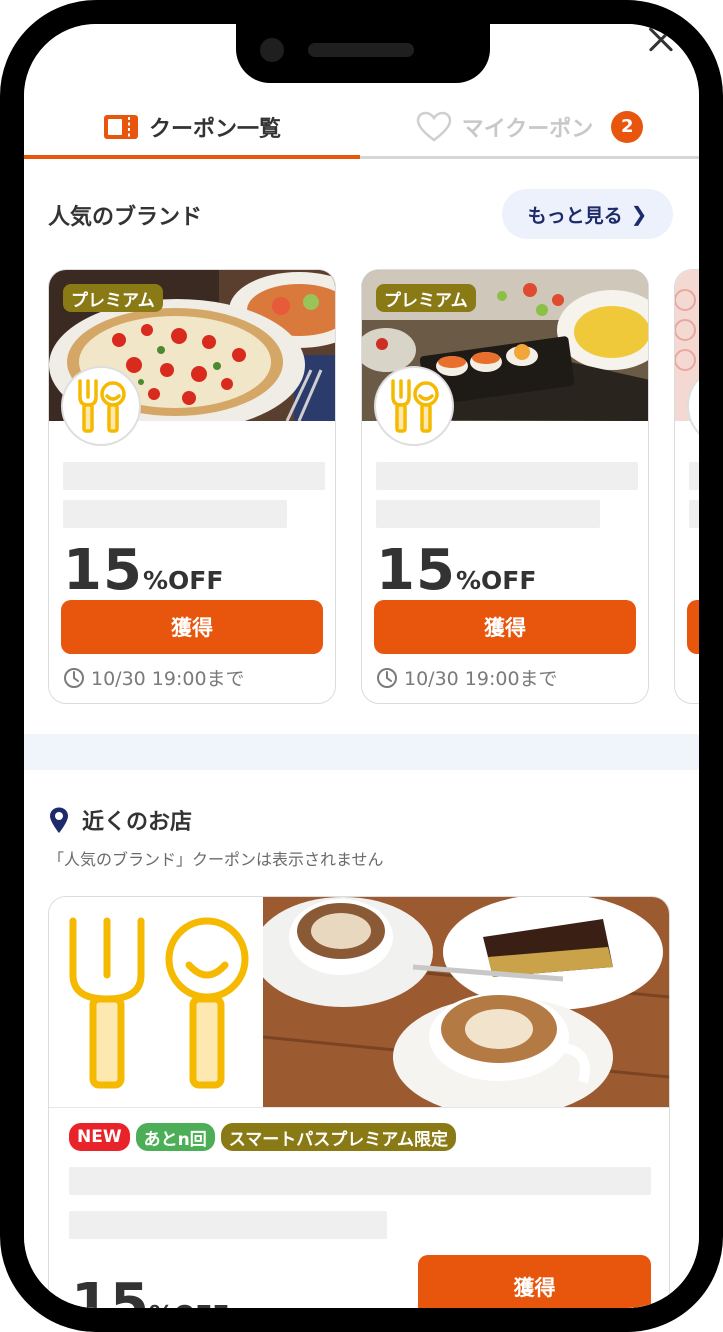  What do you see at coordinates (99, 1137) in the screenshot?
I see `new-tag: NEW` at bounding box center [99, 1137].